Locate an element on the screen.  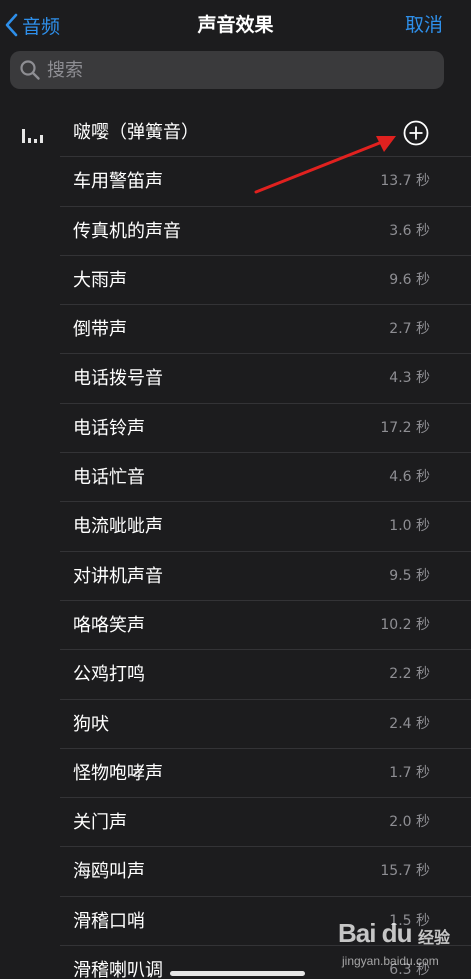
sound-duration: 1.0 秒 is located at coordinates (409, 526).